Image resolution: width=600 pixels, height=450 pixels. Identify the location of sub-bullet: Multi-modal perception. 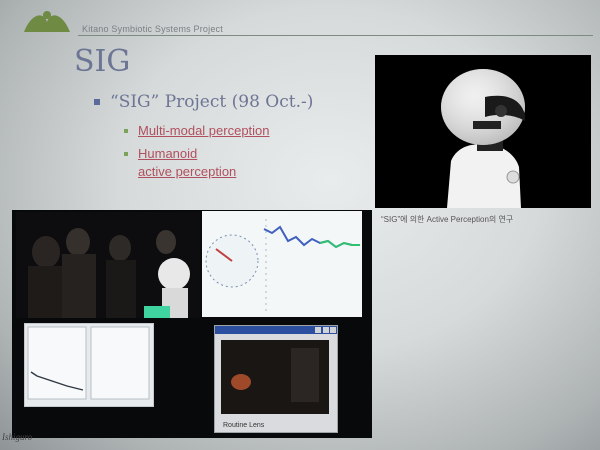
(197, 131).